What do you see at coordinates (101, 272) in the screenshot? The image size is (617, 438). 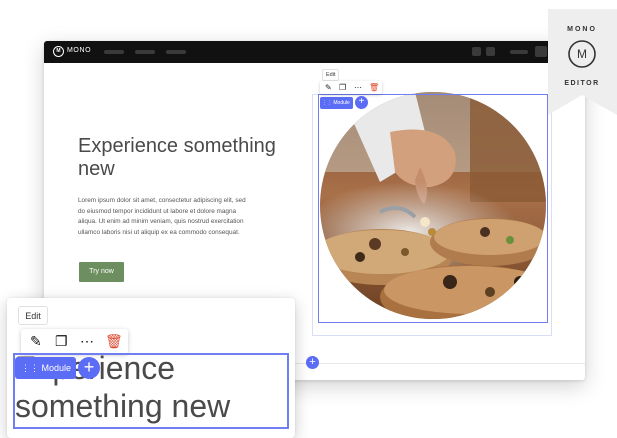 I see `try-now-button: Try now` at bounding box center [101, 272].